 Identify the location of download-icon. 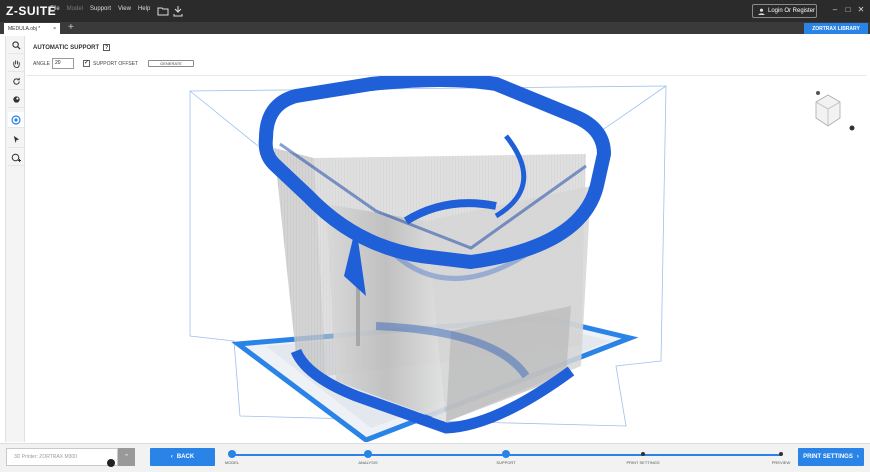
(178, 11).